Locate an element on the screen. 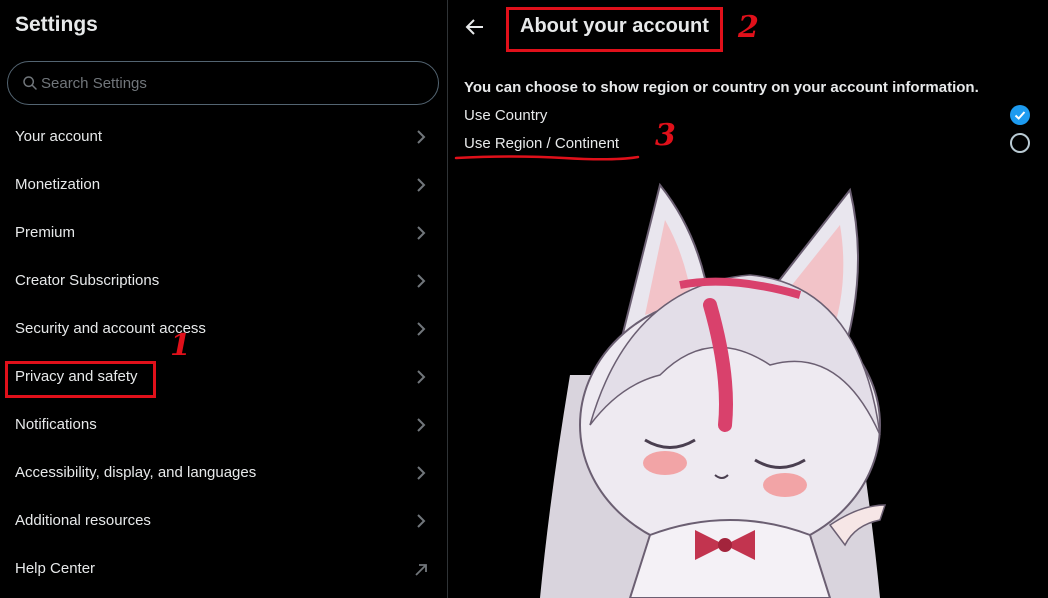 This screenshot has width=1048, height=598. back-arrow-icon is located at coordinates (475, 27).